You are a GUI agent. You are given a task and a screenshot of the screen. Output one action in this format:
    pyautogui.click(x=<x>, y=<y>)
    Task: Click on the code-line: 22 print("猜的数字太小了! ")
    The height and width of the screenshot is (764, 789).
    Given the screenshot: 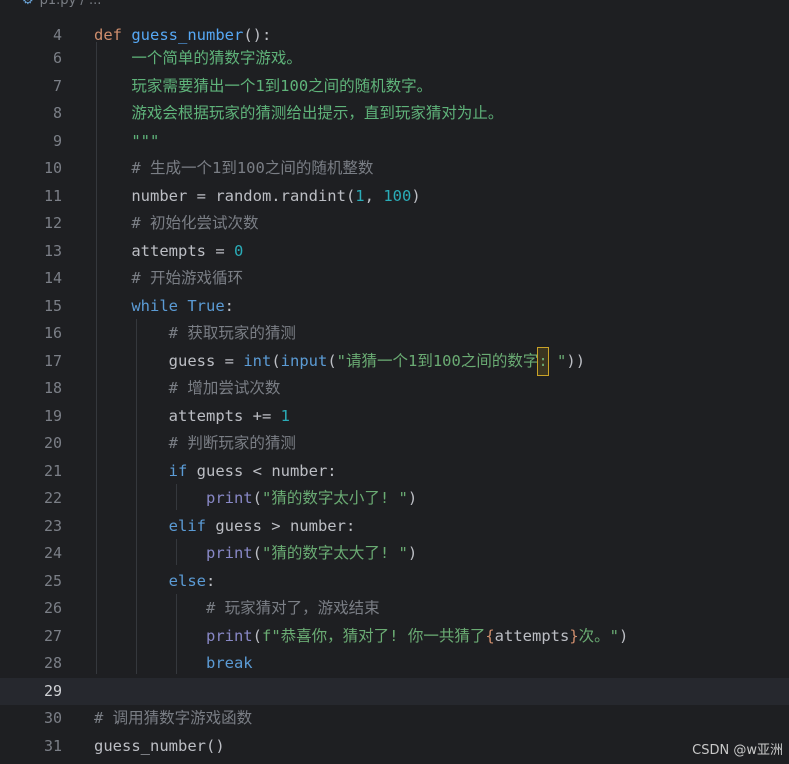 What is the action you would take?
    pyautogui.click(x=394, y=499)
    